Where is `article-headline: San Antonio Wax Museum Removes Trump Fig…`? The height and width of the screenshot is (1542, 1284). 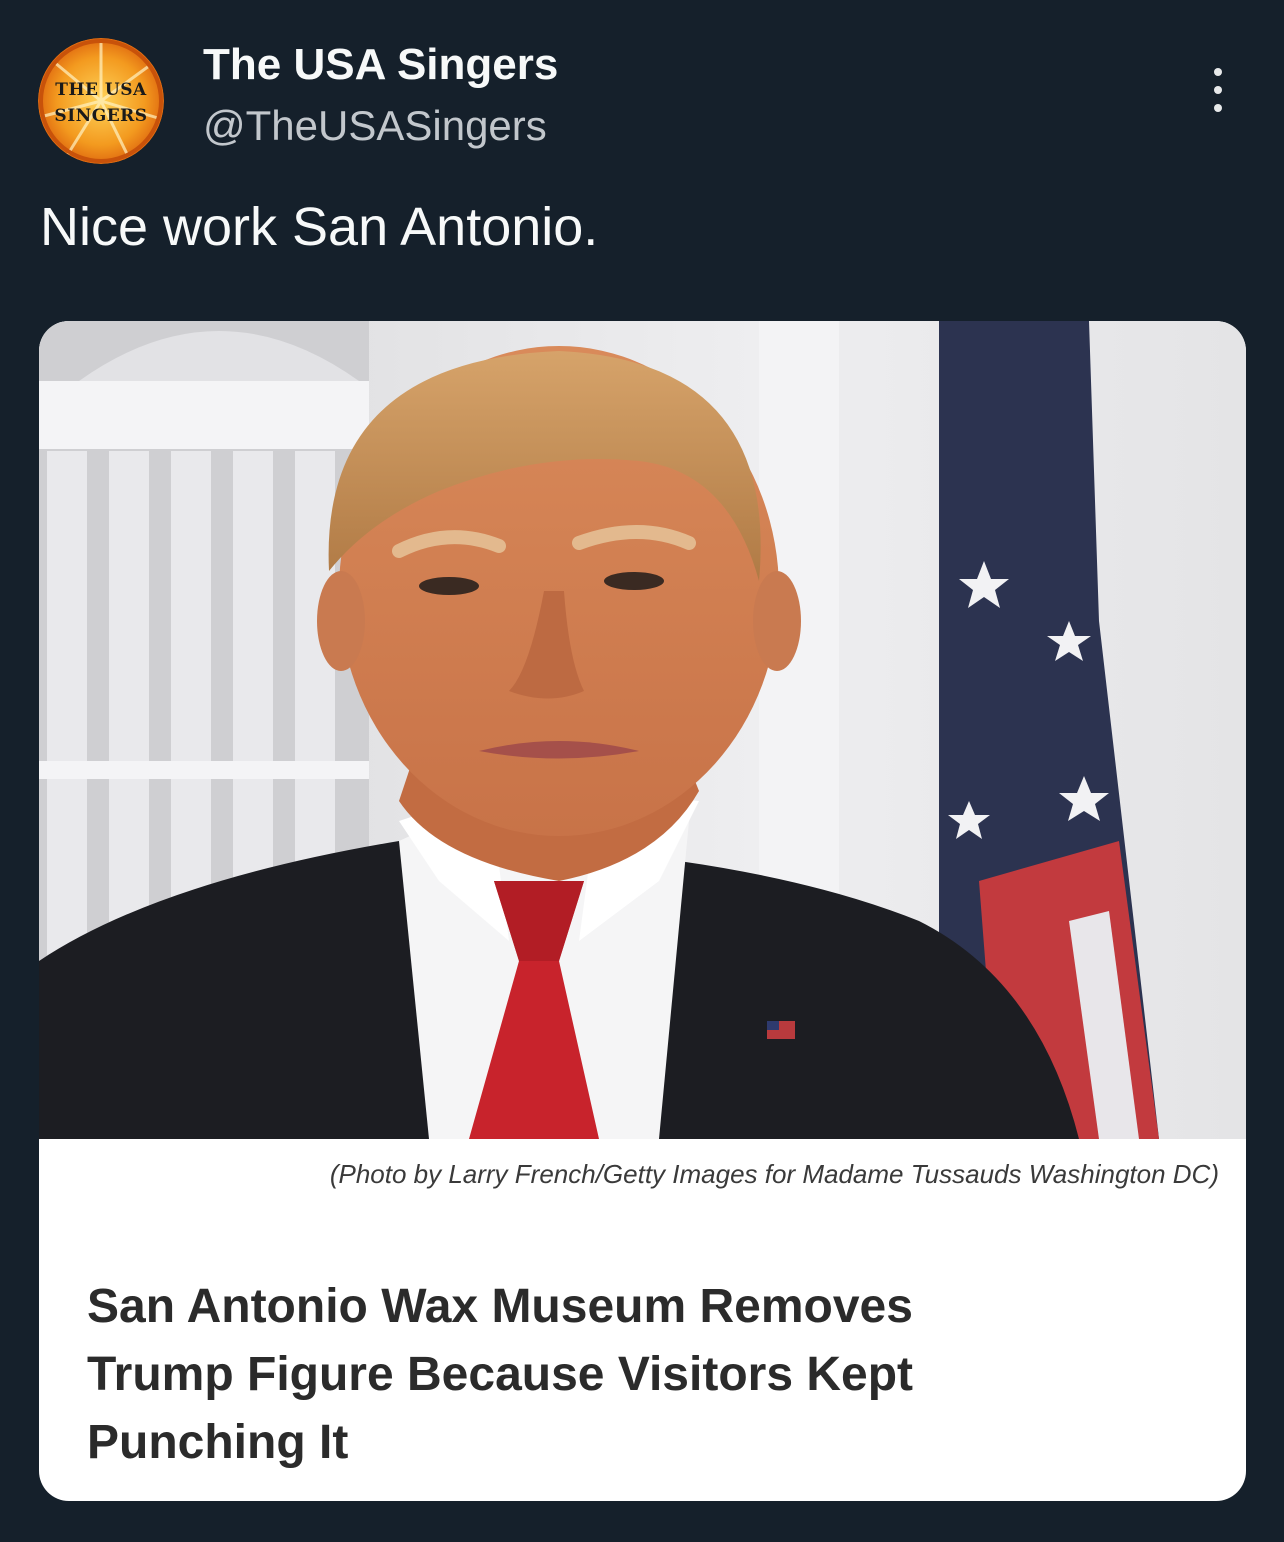
article-headline: San Antonio Wax Museum Removes Trump Fig… is located at coordinates (637, 1375).